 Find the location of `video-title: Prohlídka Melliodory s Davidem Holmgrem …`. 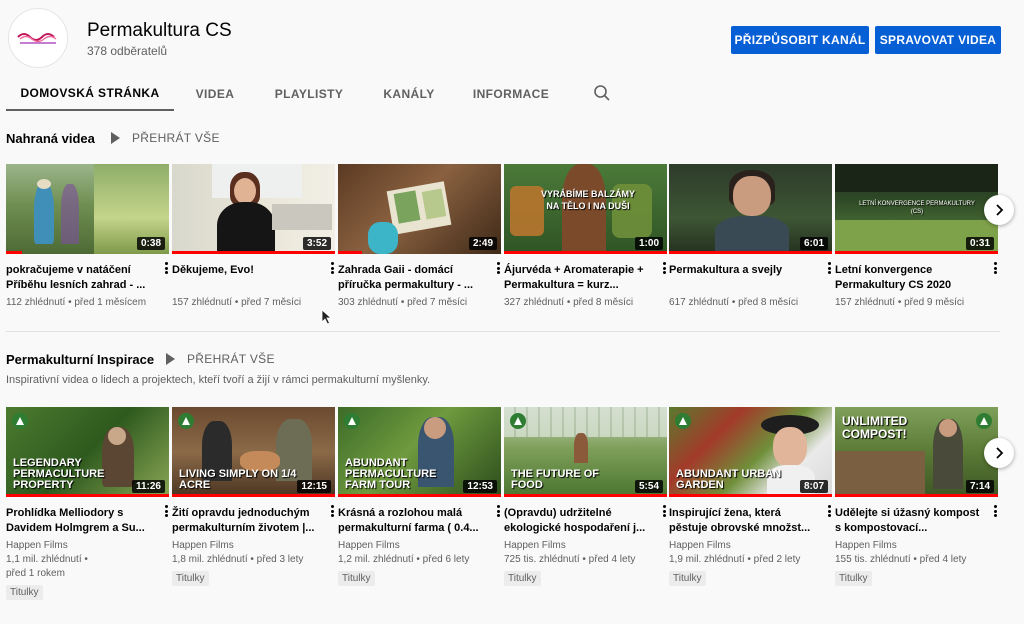

video-title: Prohlídka Melliodory s Davidem Holmgrem … is located at coordinates (81, 521).